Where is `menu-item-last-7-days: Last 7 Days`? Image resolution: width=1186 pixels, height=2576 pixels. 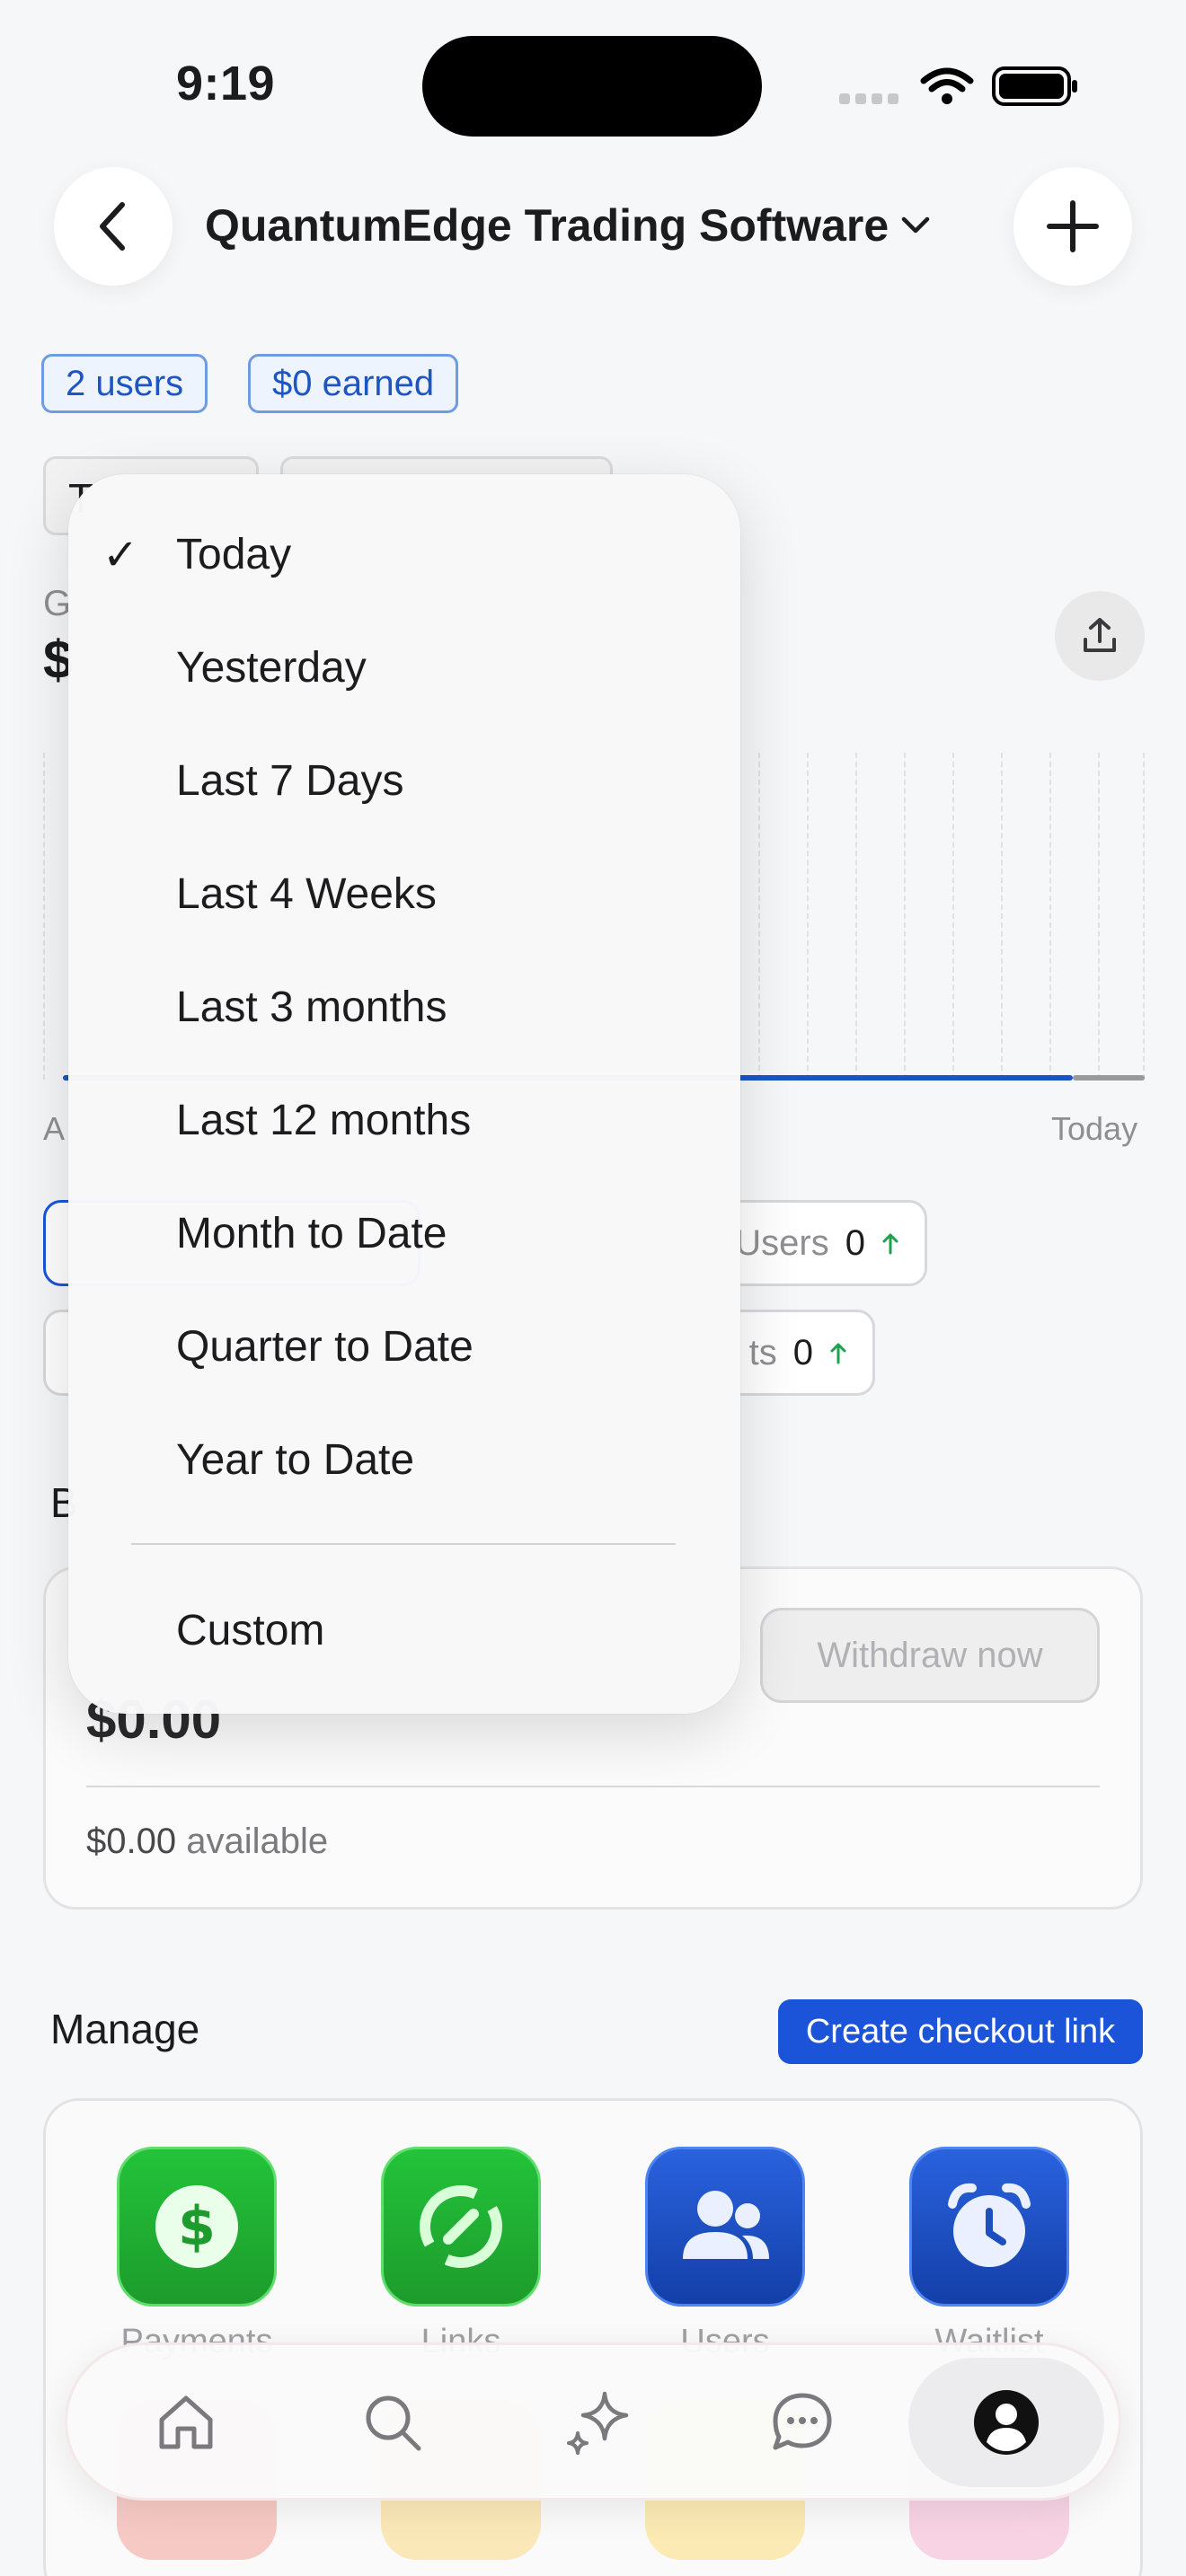
menu-item-last-7-days: Last 7 Days is located at coordinates (289, 781).